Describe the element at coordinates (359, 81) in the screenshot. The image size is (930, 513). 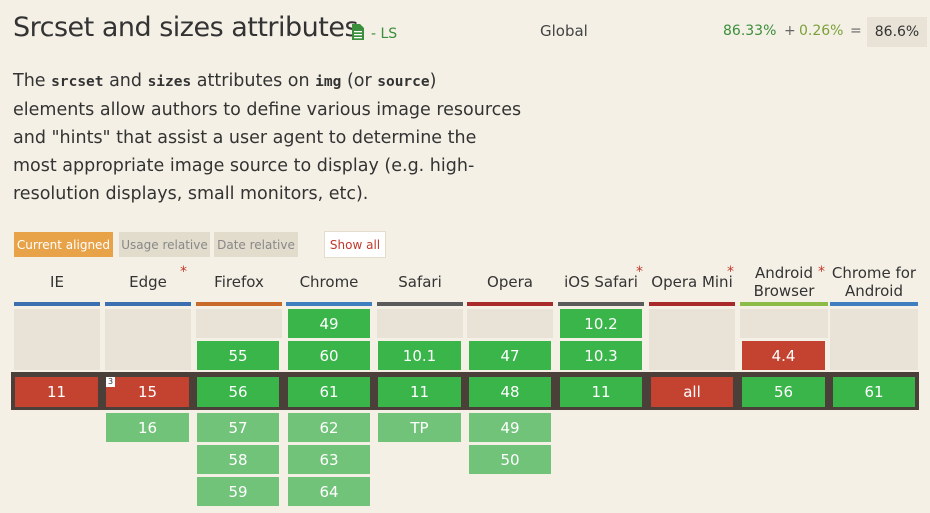
I see `desc-text: (or` at that location.